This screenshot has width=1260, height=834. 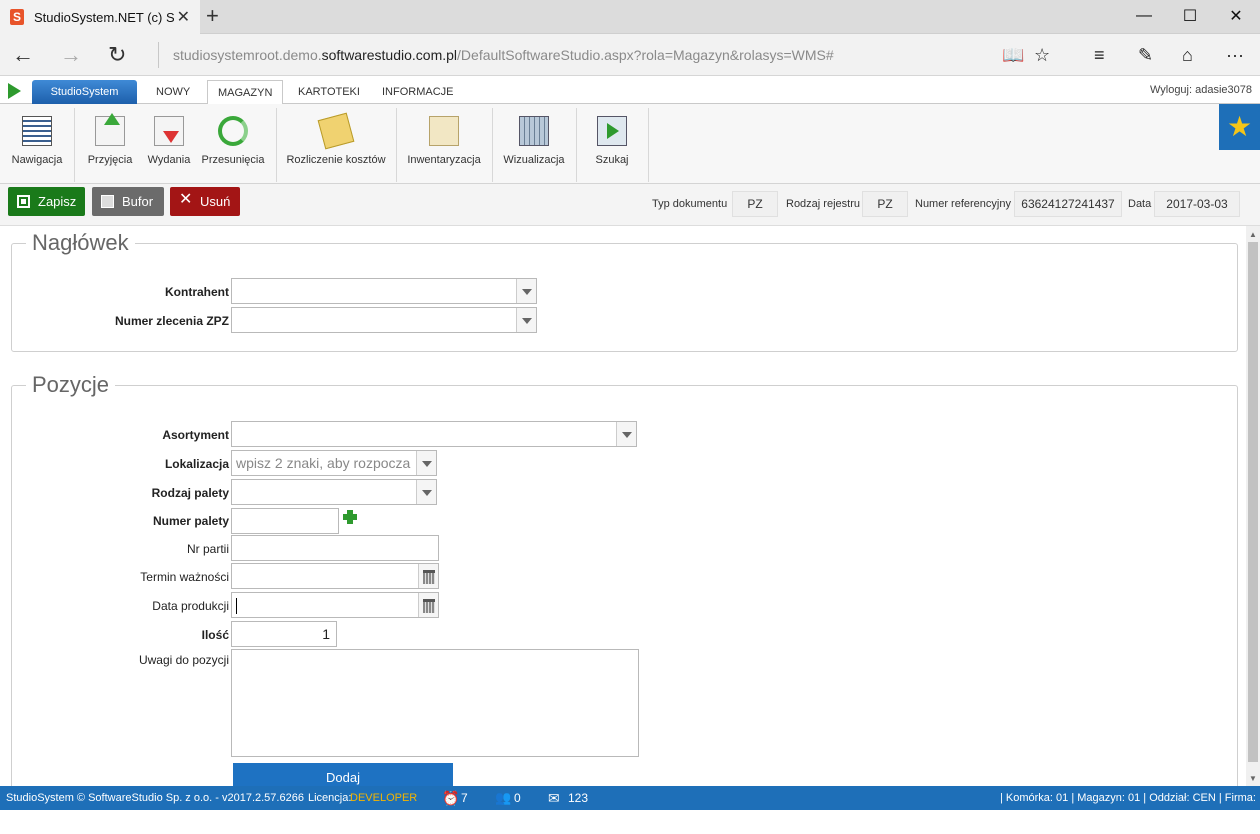 What do you see at coordinates (335, 548) in the screenshot?
I see `batch-input` at bounding box center [335, 548].